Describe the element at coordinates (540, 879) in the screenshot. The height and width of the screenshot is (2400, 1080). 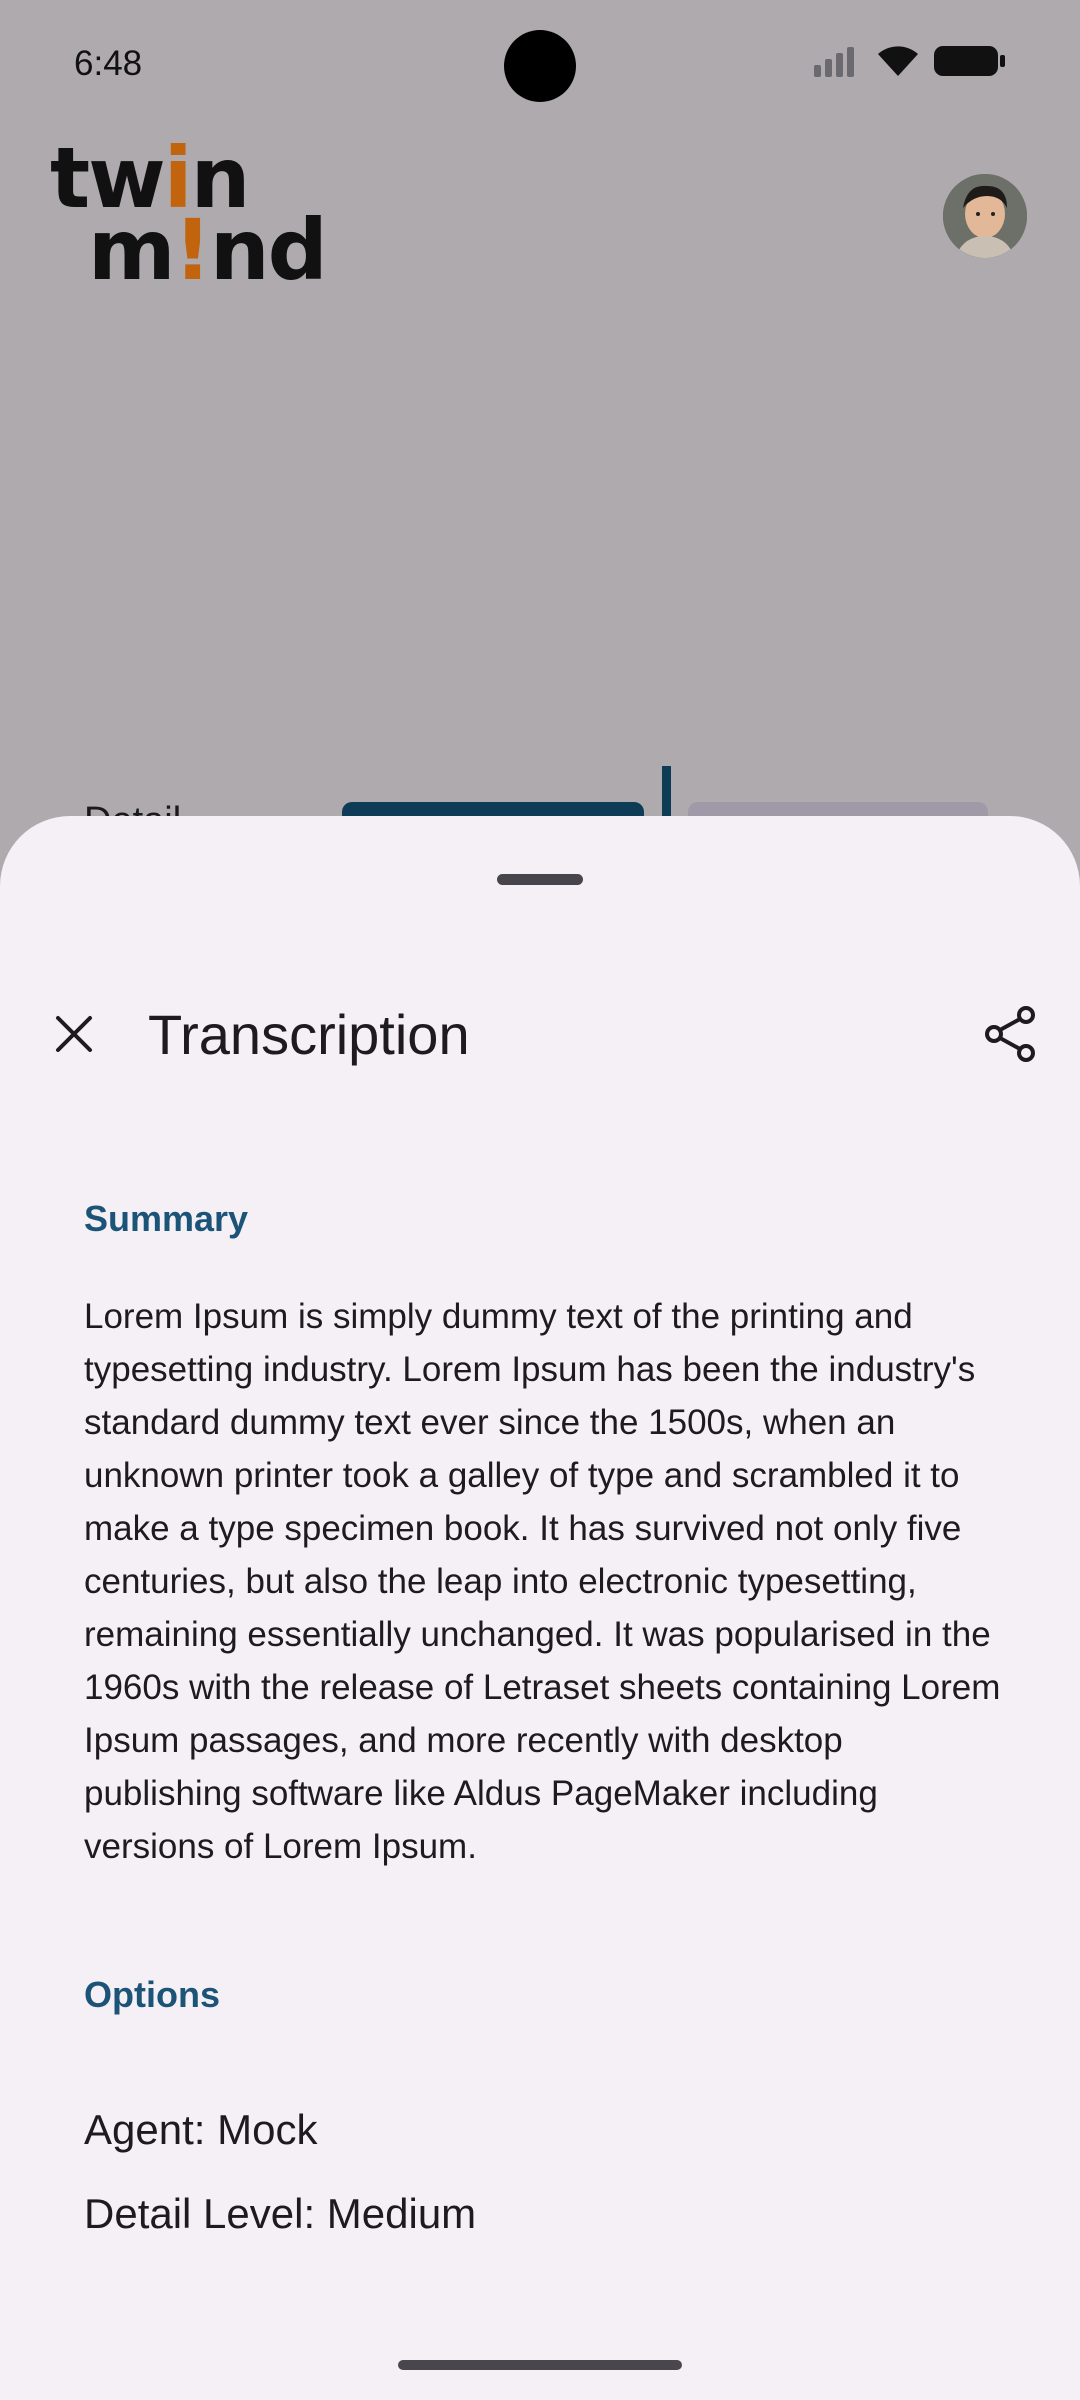
I see `drag-handle` at that location.